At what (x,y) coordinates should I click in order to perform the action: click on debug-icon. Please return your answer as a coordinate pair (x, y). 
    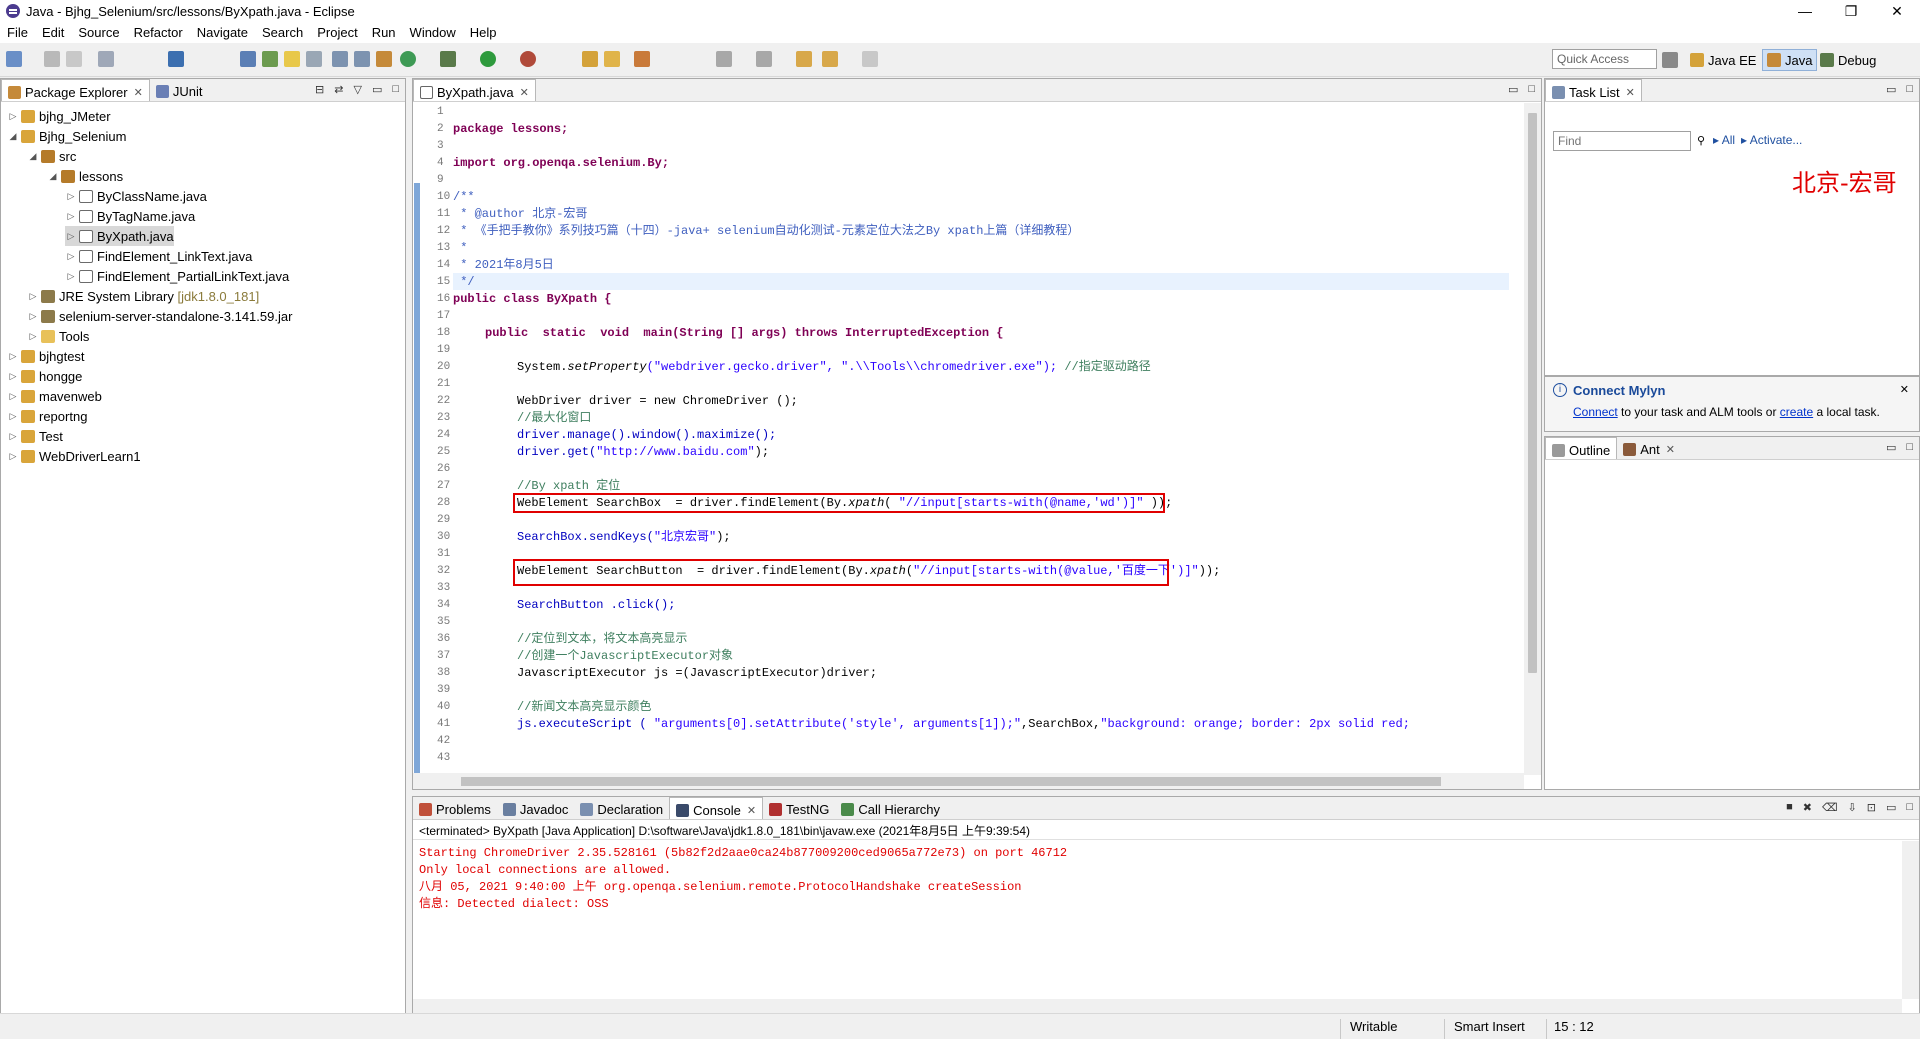
    Looking at the image, I should click on (448, 59).